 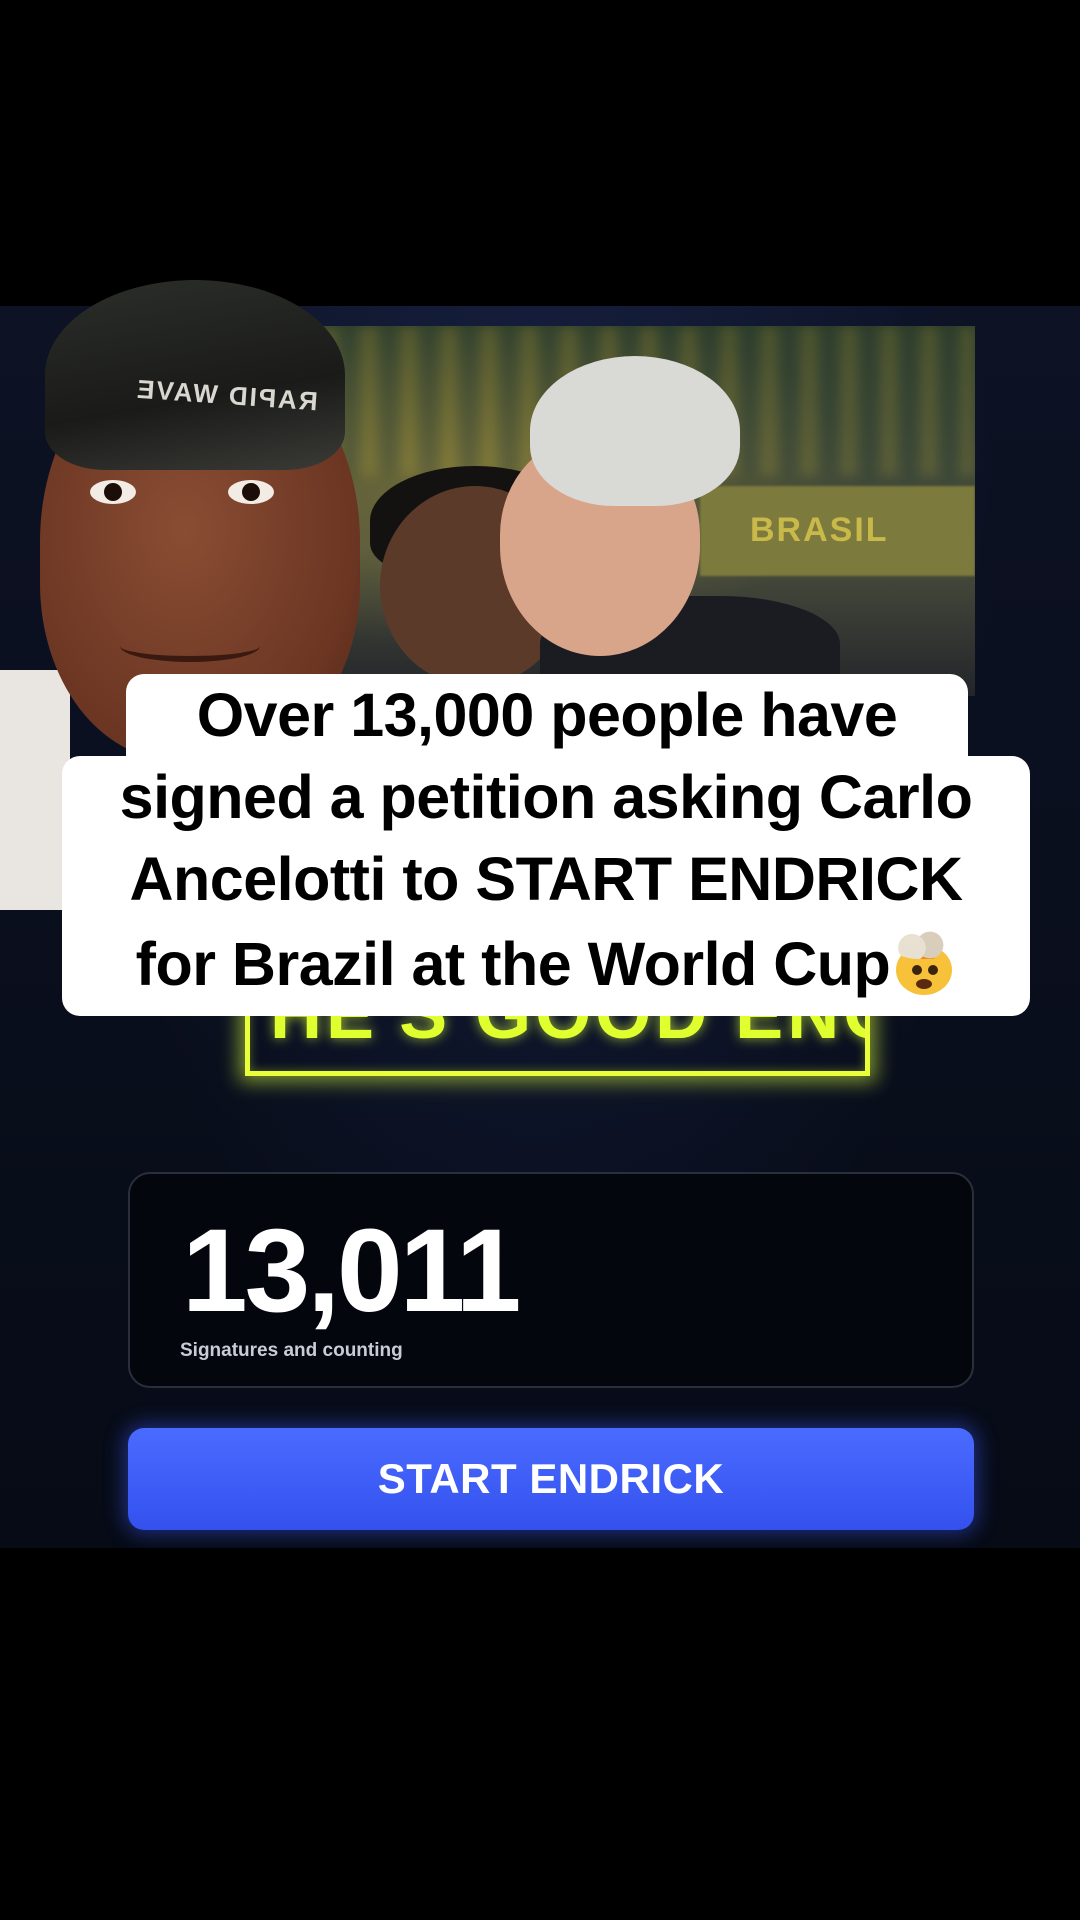 I want to click on creator-right-eye, so click(x=251, y=492).